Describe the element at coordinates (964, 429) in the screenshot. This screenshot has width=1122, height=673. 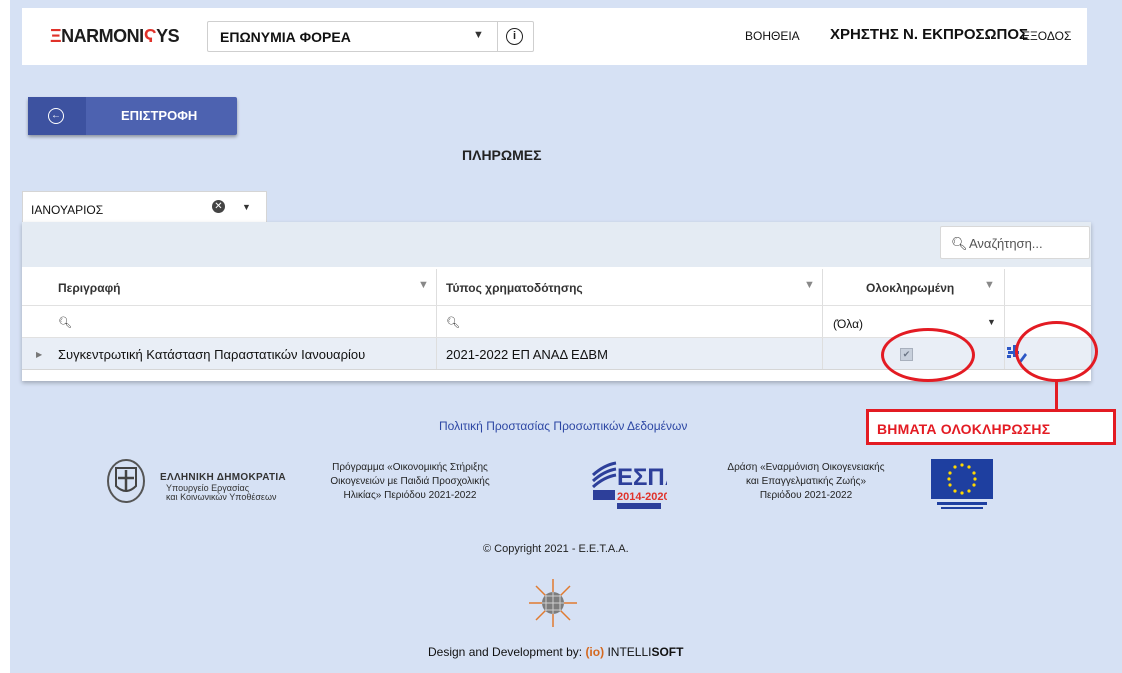
I see `annotation-label: ΒΗΜΑΤΑ ΟΛΟΚΛΗΡΩΣΗΣ` at that location.